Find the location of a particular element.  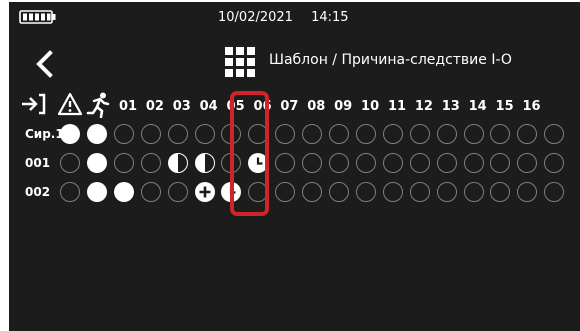

column-header-15: 15 is located at coordinates (504, 106).